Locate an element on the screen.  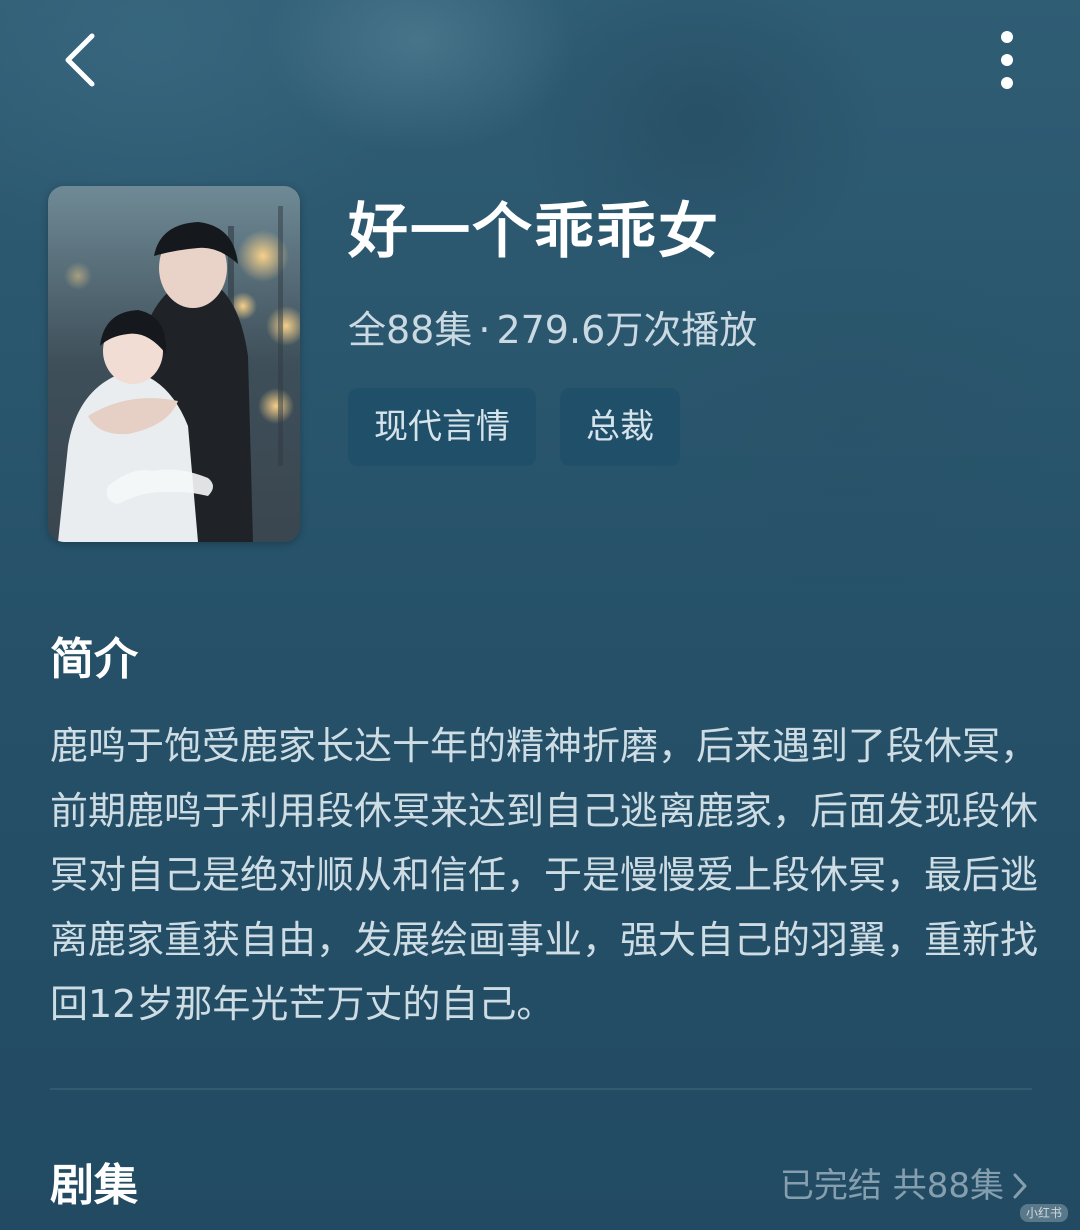
chevron-left-icon is located at coordinates (80, 60).